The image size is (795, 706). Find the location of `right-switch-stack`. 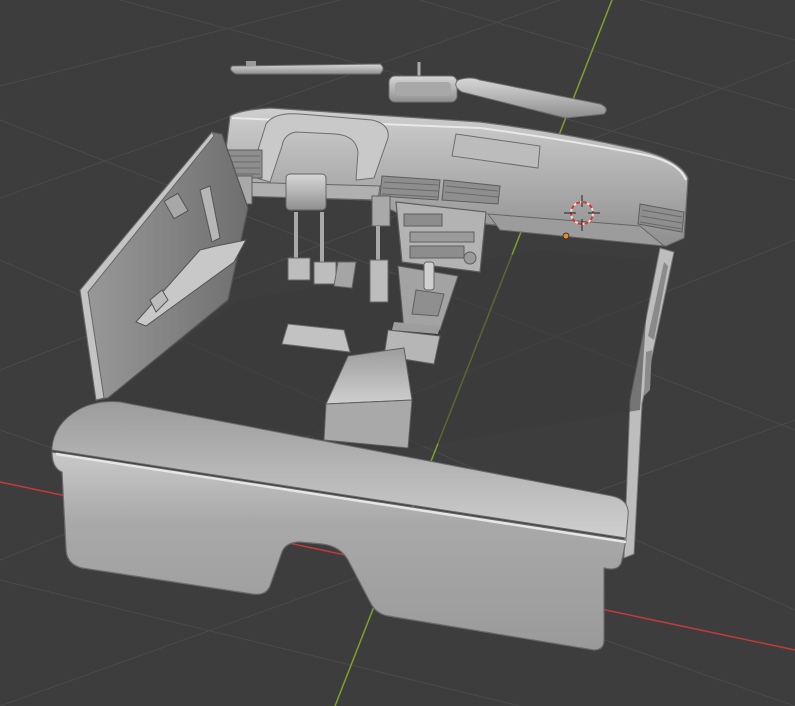

right-switch-stack is located at coordinates (381, 211).